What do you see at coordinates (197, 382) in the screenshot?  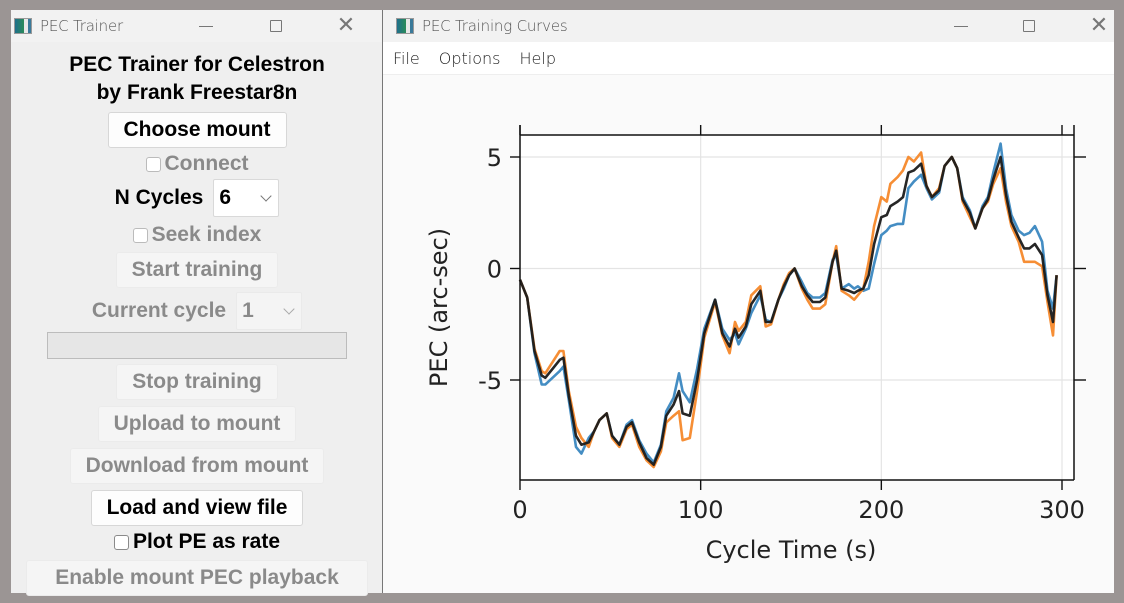 I see `stop-training-button: Stop training` at bounding box center [197, 382].